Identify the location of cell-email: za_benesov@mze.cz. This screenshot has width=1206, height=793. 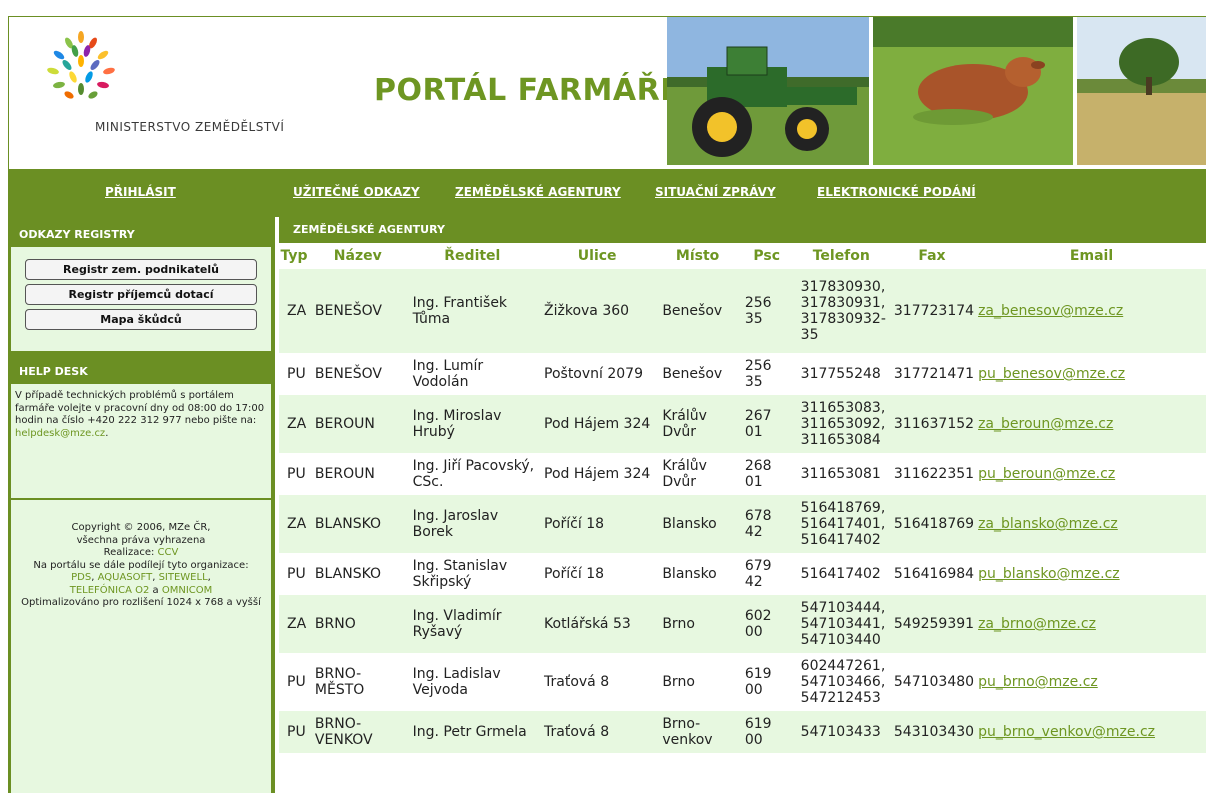
(1091, 311).